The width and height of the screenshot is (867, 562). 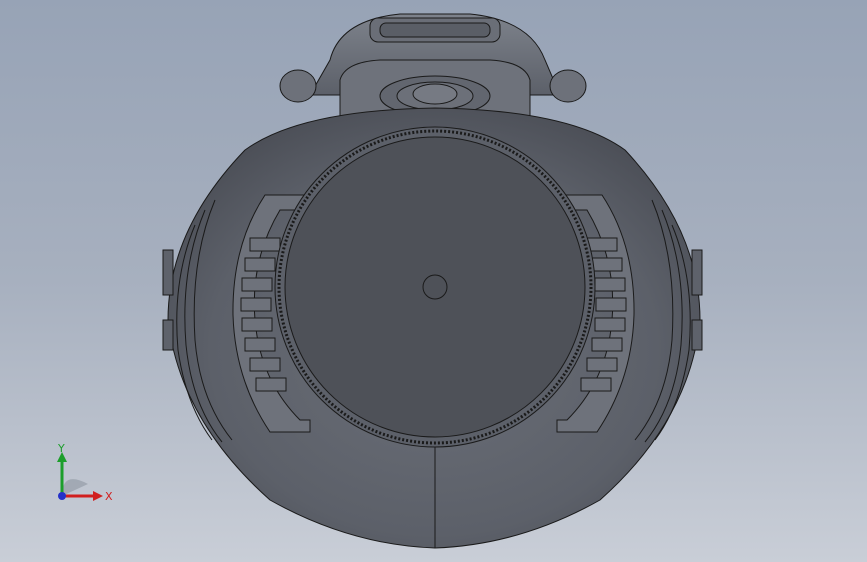 What do you see at coordinates (62, 496) in the screenshot?
I see `z-axis-dot` at bounding box center [62, 496].